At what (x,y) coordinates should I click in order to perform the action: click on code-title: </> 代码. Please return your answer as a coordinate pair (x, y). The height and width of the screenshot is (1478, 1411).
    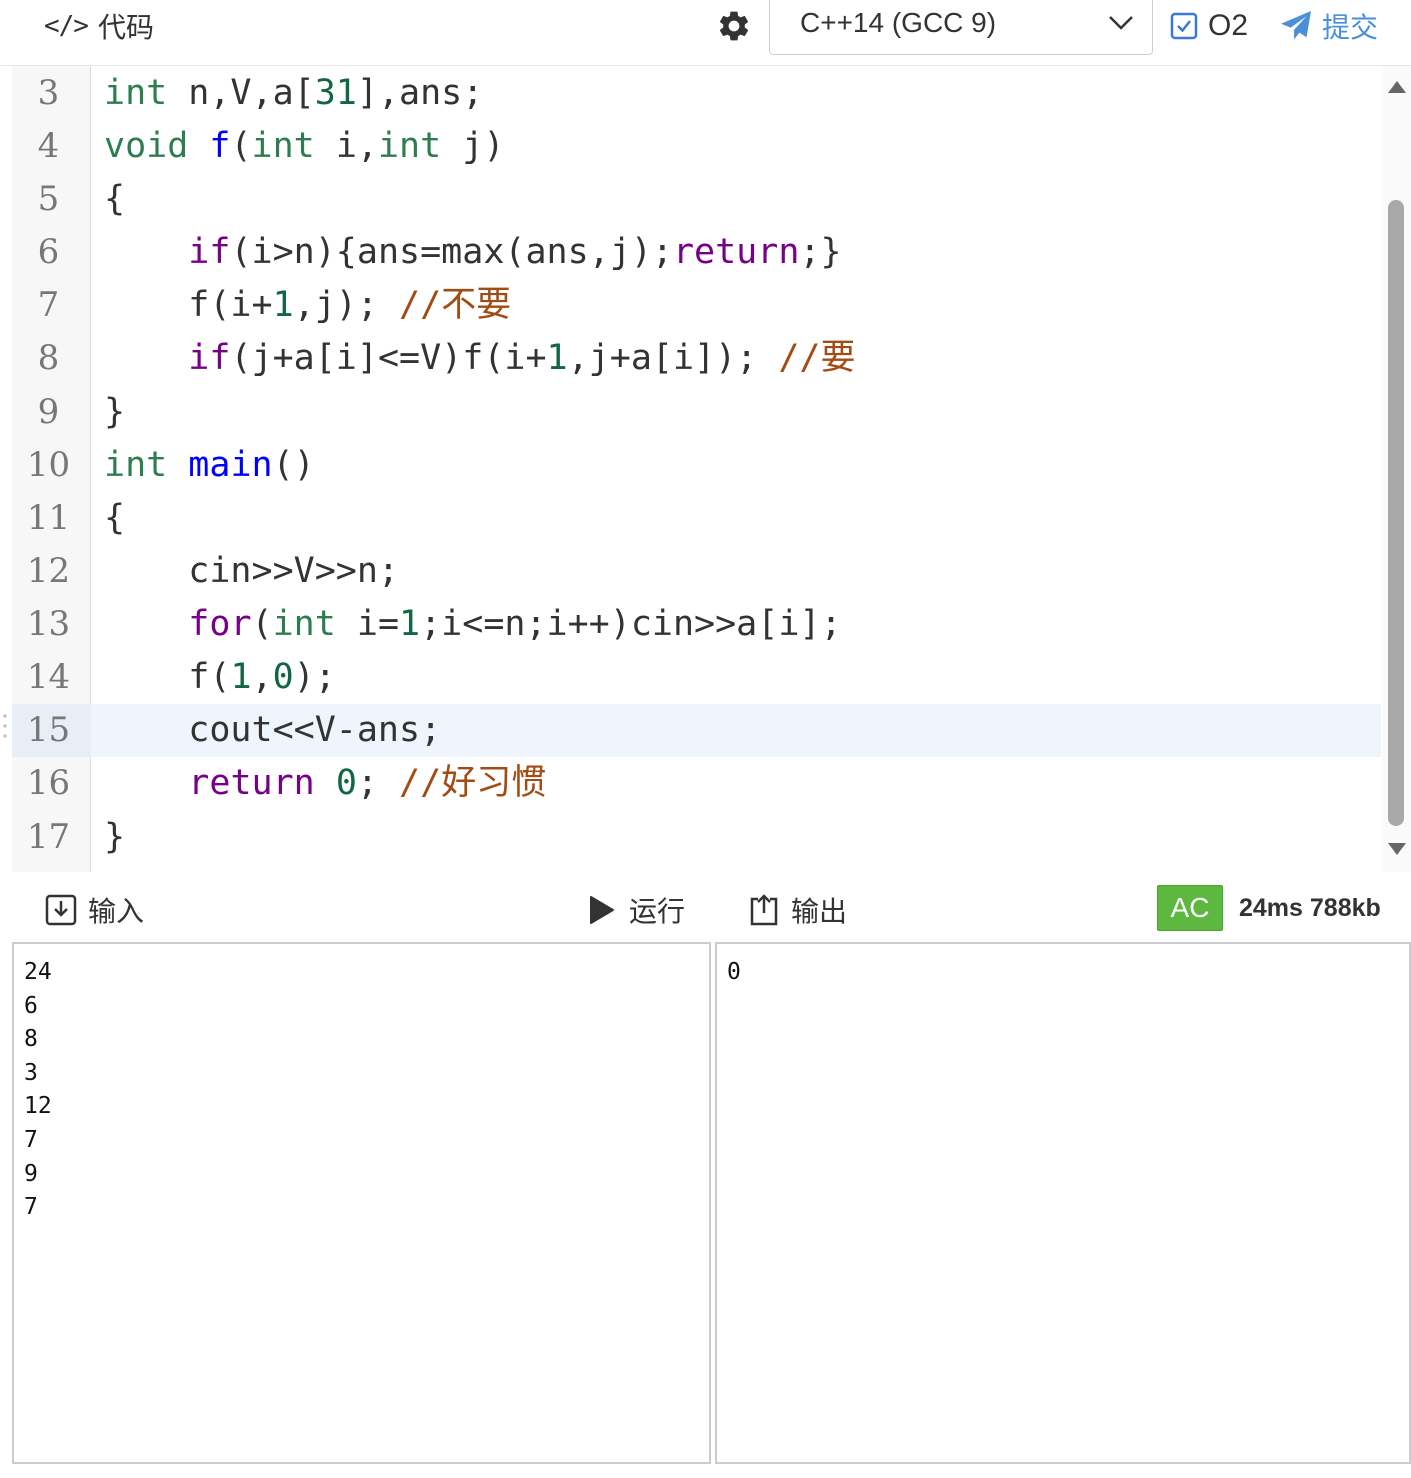
    Looking at the image, I should click on (99, 26).